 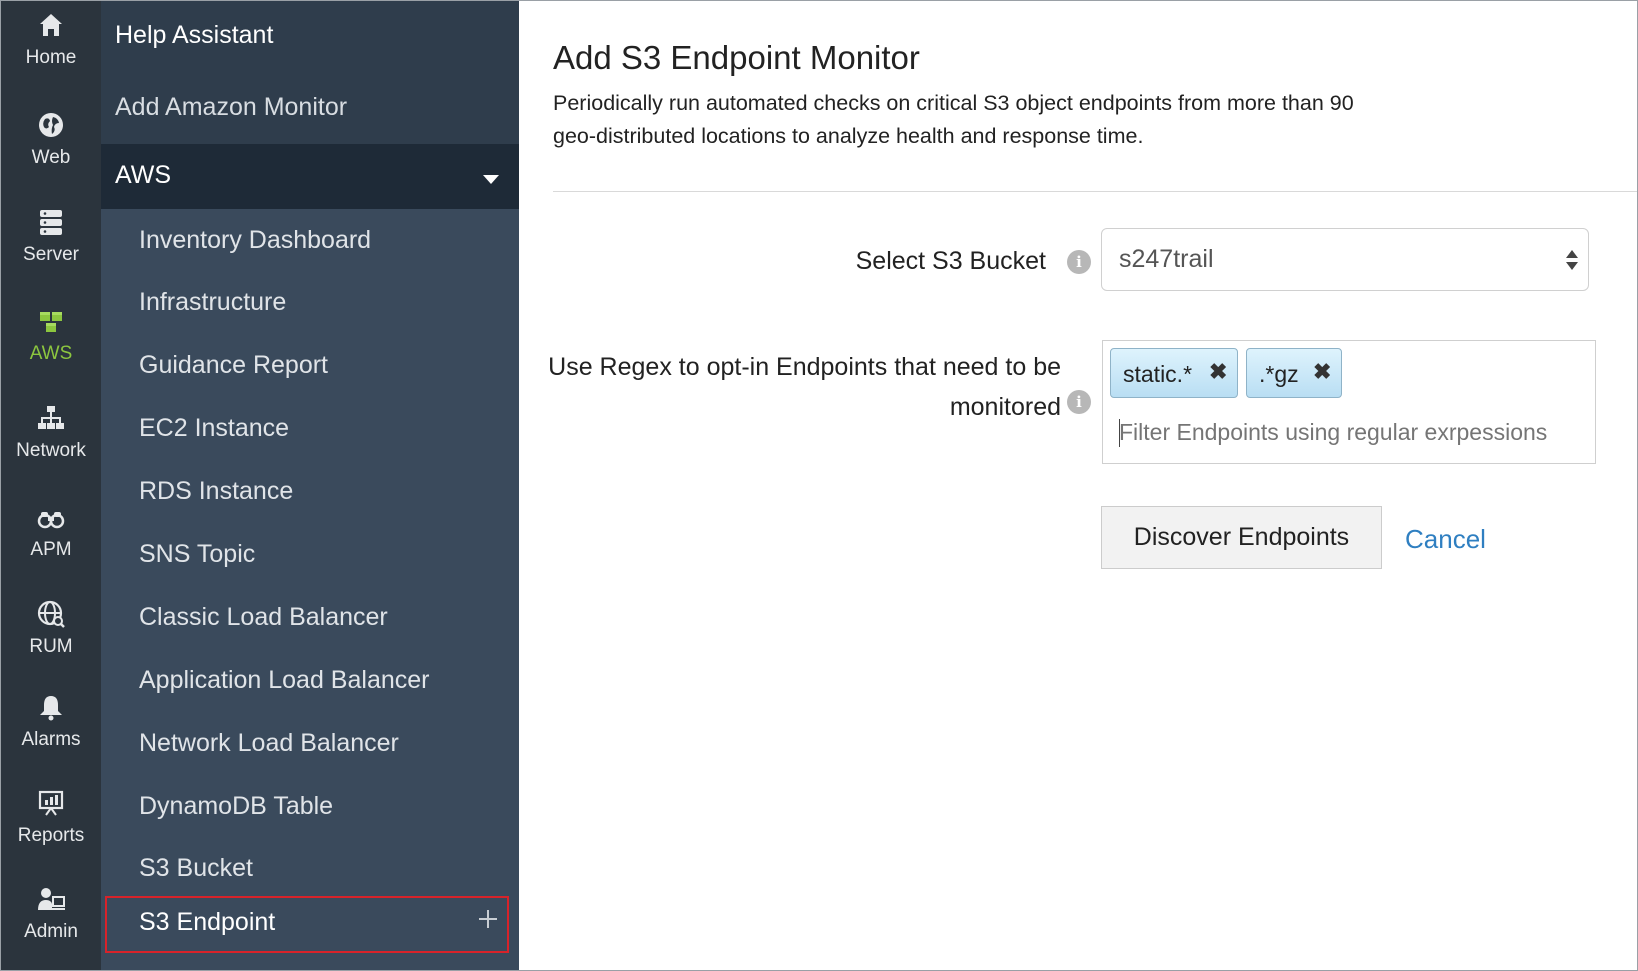 I want to click on rail-item-web: Web, so click(x=51, y=149).